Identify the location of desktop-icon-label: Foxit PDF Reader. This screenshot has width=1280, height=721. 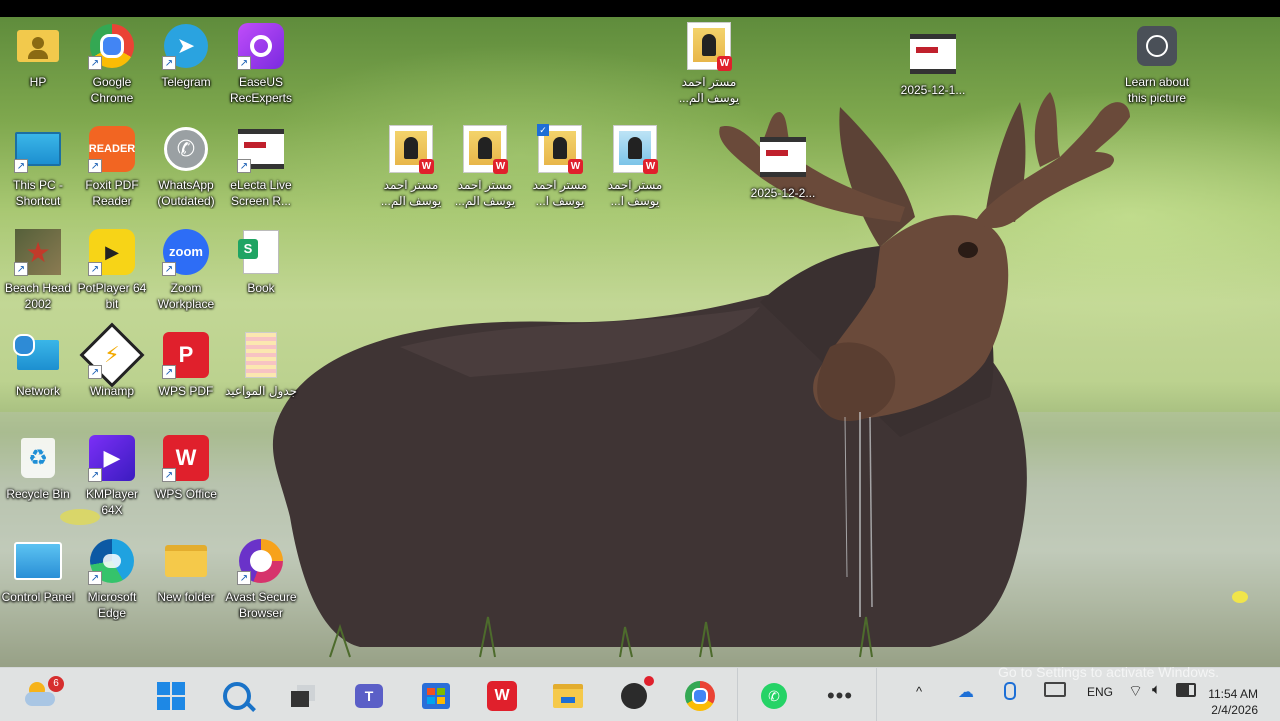
(112, 193).